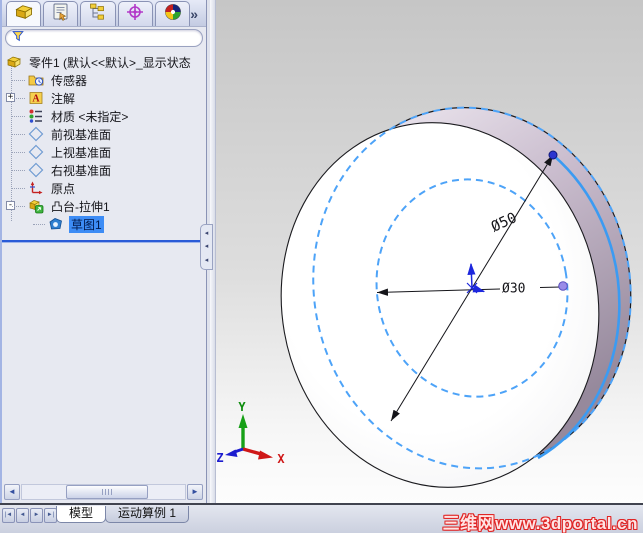 Image resolution: width=643 pixels, height=533 pixels. What do you see at coordinates (12, 492) in the screenshot?
I see `scroll-left-button: ◄` at bounding box center [12, 492].